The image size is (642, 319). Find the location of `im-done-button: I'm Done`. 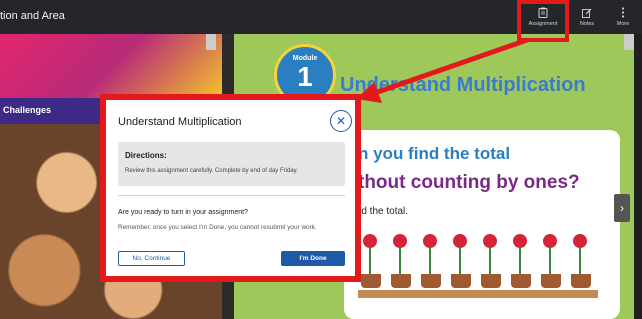

im-done-button: I'm Done is located at coordinates (313, 258).